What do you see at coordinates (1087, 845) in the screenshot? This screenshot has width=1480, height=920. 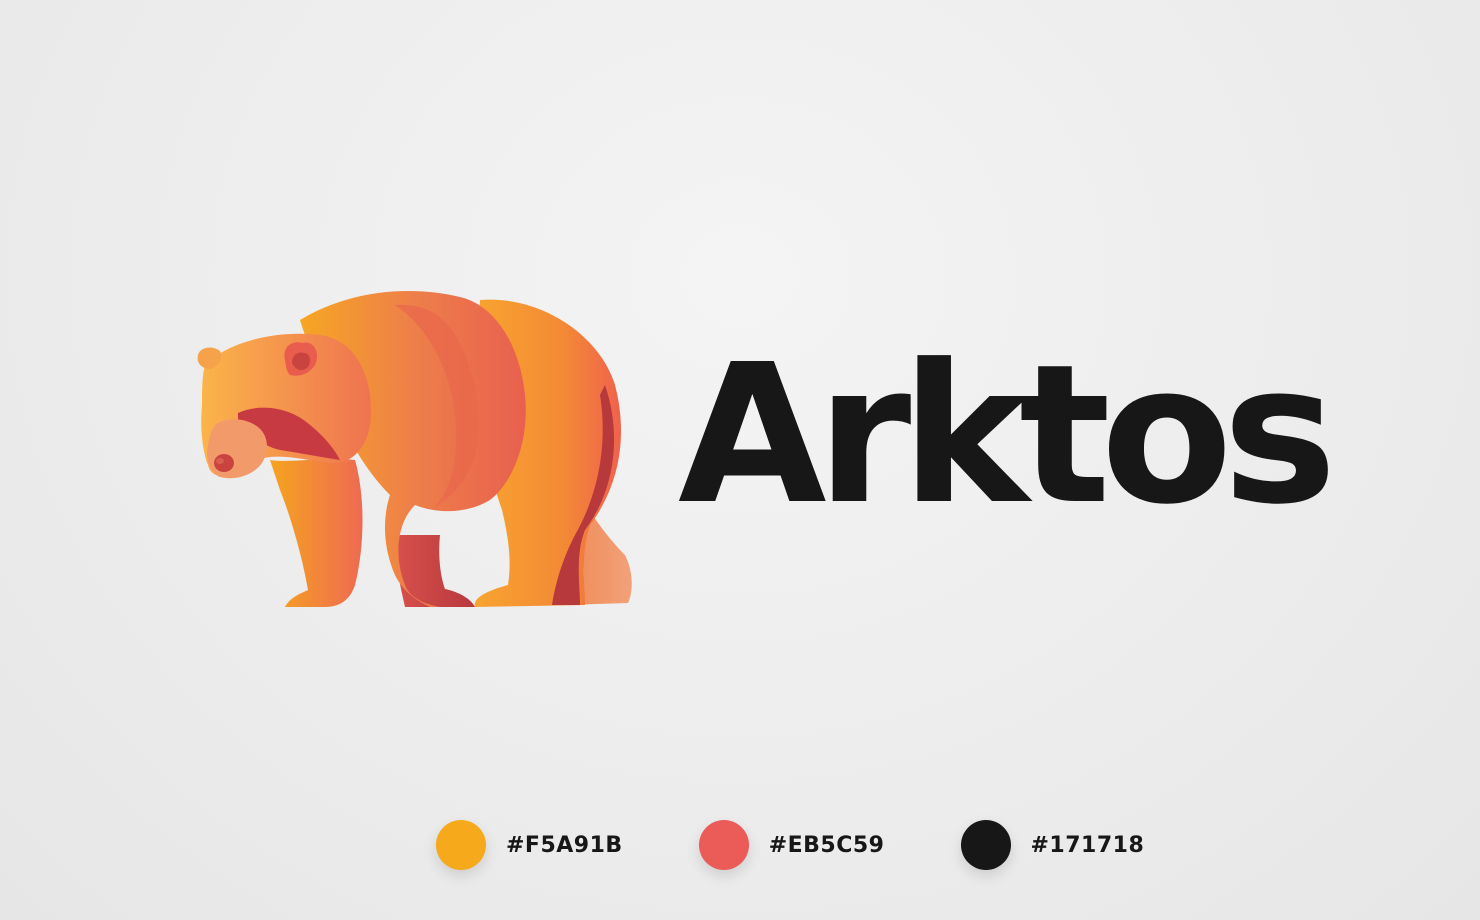 I see `color-hex-label: #171718` at bounding box center [1087, 845].